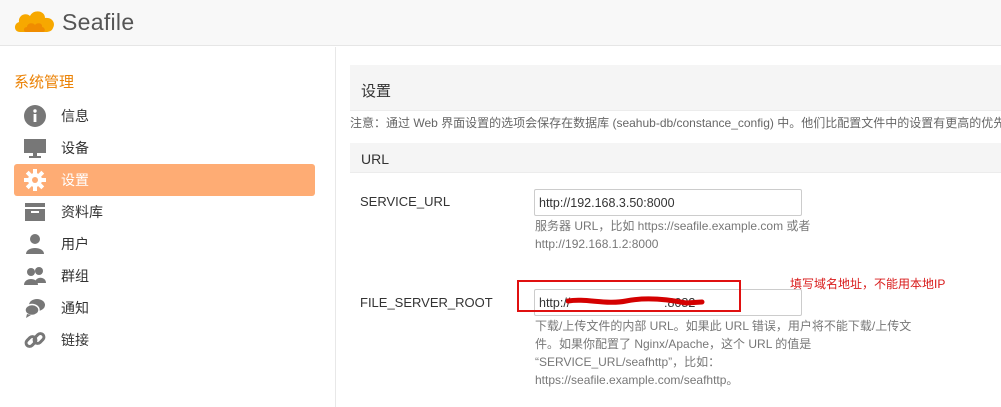 Image resolution: width=1001 pixels, height=407 pixels. What do you see at coordinates (164, 276) in the screenshot?
I see `sidebar-item-groups: 群组` at bounding box center [164, 276].